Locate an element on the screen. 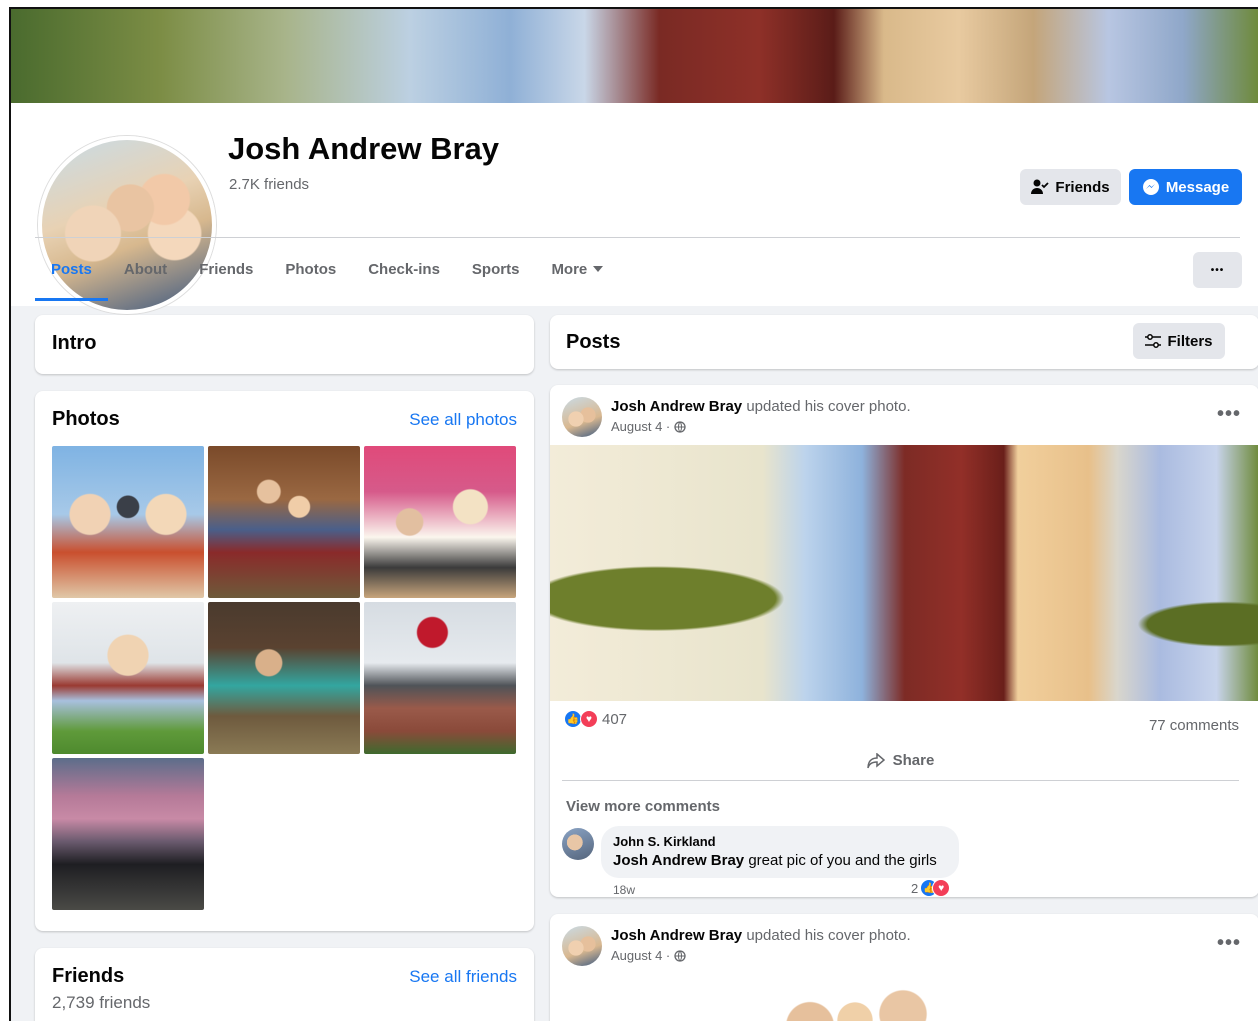 Image resolution: width=1258 pixels, height=1021 pixels. friends-card: Friends See all friends 2,739 friends is located at coordinates (284, 984).